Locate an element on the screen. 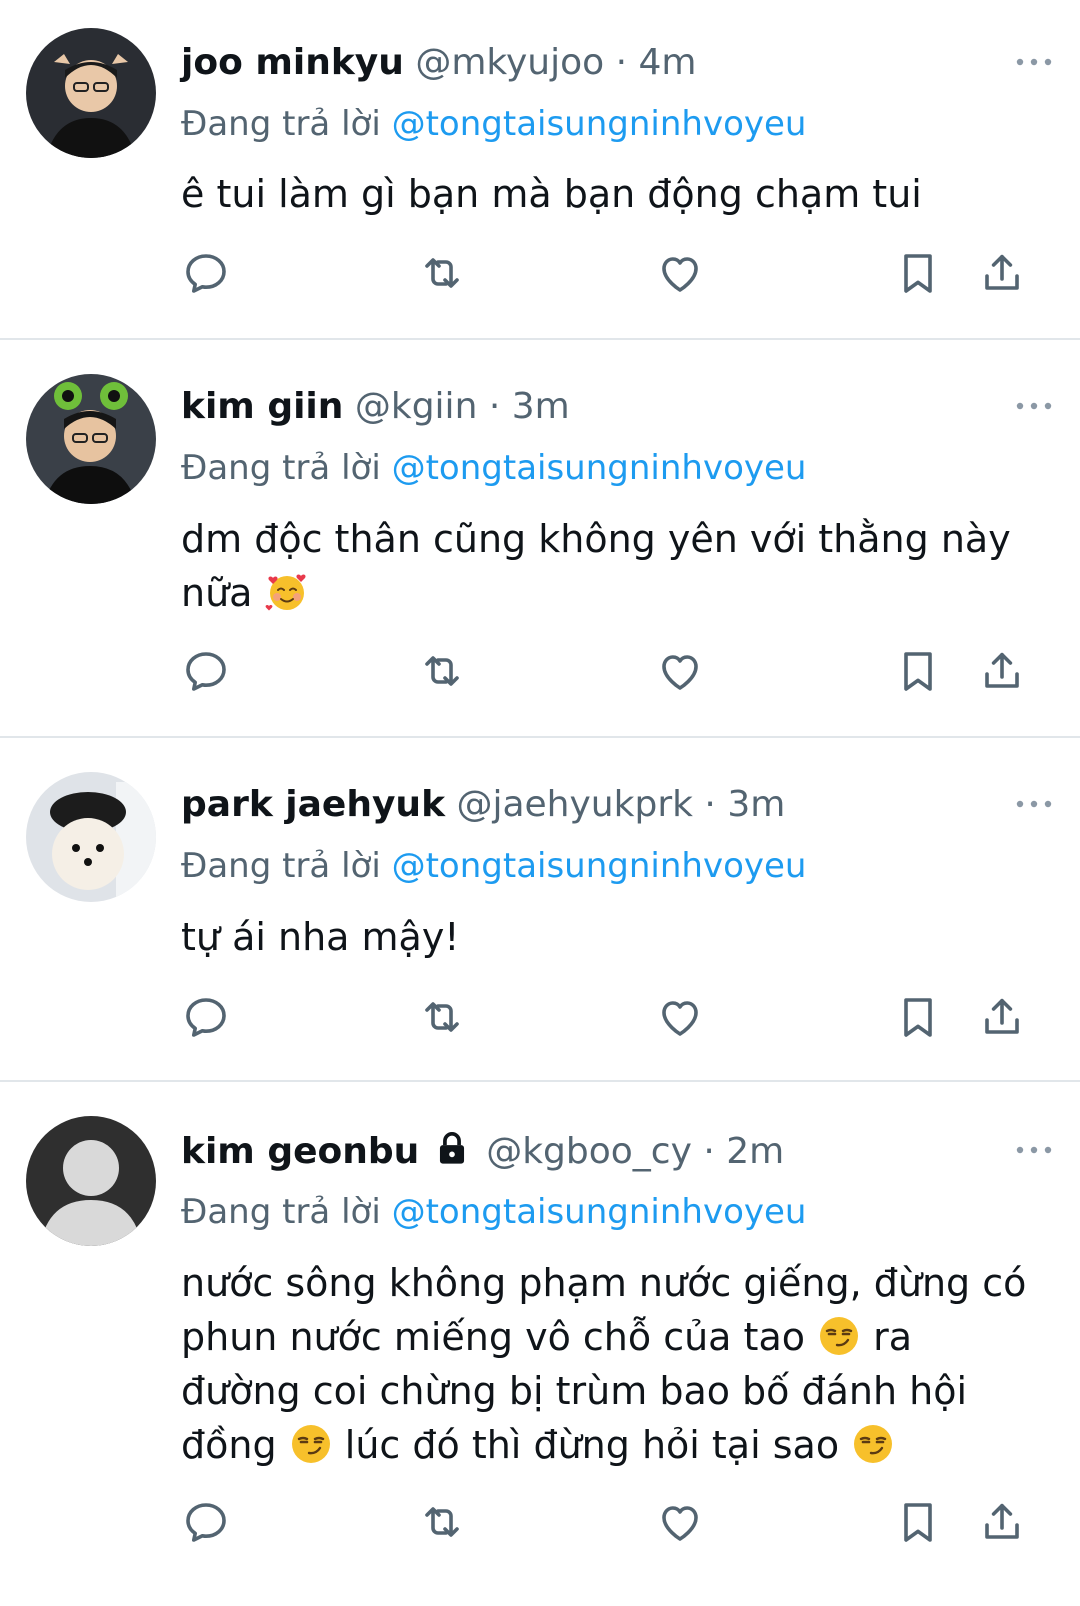  tweet-text: tự ái nha mậy! is located at coordinates (606, 937).